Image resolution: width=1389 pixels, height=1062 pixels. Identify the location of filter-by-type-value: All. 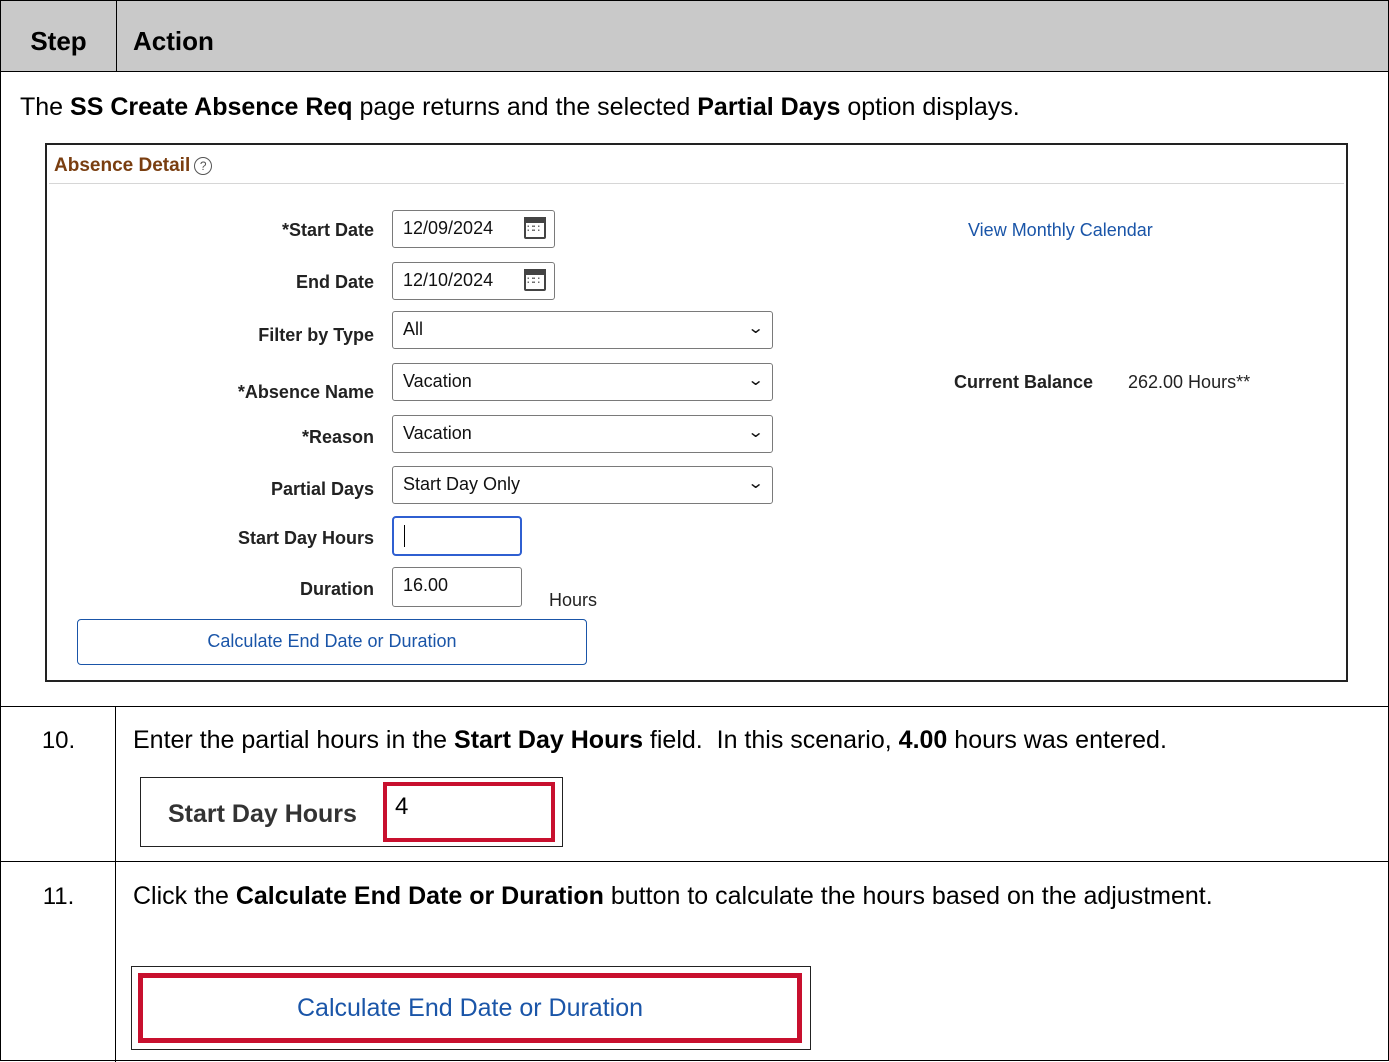
(413, 329).